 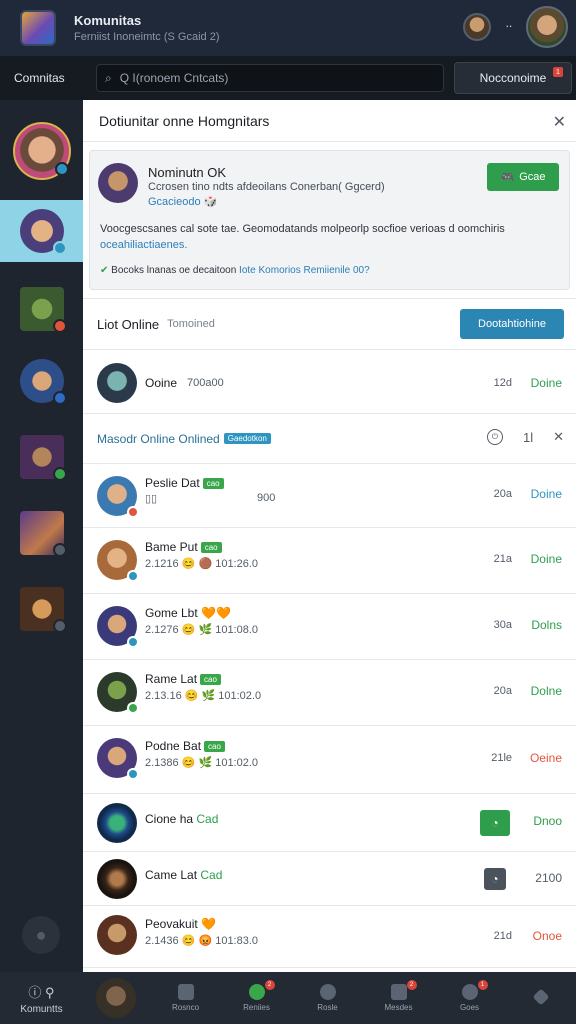 What do you see at coordinates (329, 324) in the screenshot?
I see `online-list-header: Liot Online Tomoined Dootahtiohine` at bounding box center [329, 324].